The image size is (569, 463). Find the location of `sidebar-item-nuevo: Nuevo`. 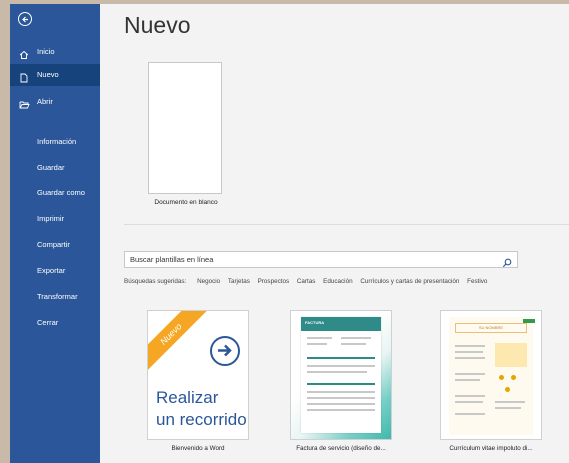

sidebar-item-nuevo: Nuevo is located at coordinates (55, 75).